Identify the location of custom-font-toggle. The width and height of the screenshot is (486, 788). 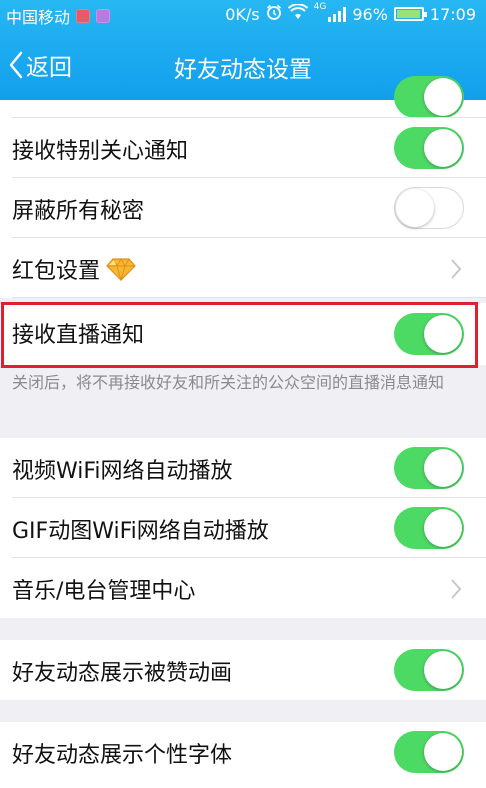
(429, 752).